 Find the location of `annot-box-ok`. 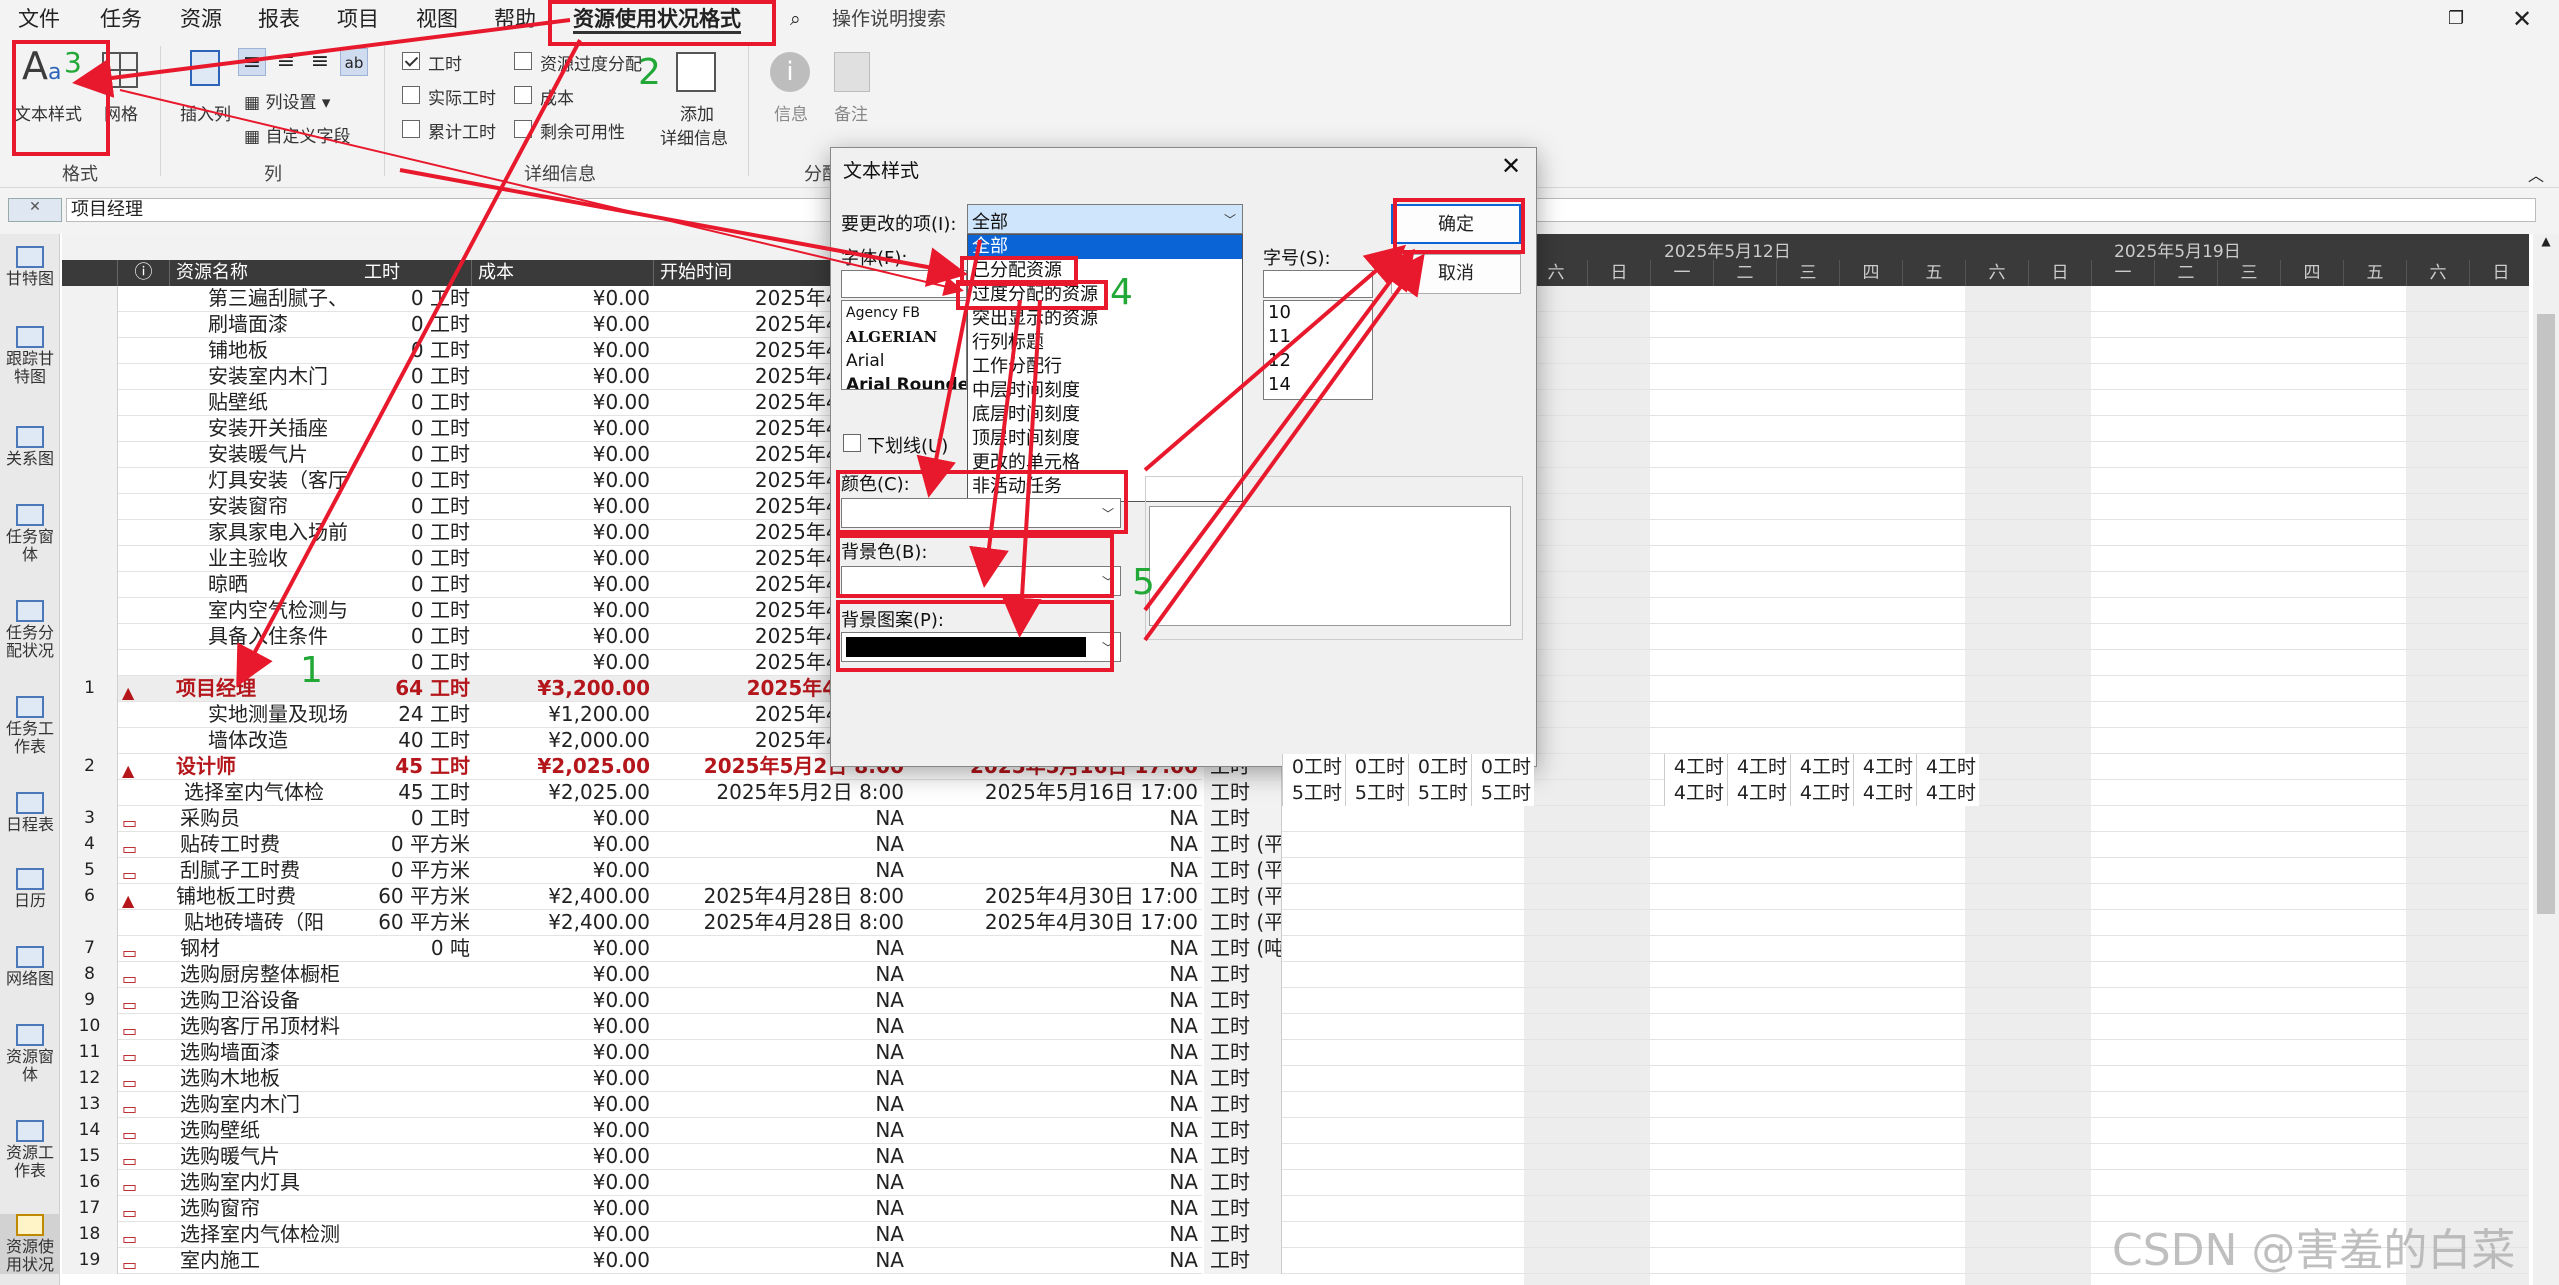

annot-box-ok is located at coordinates (1459, 226).